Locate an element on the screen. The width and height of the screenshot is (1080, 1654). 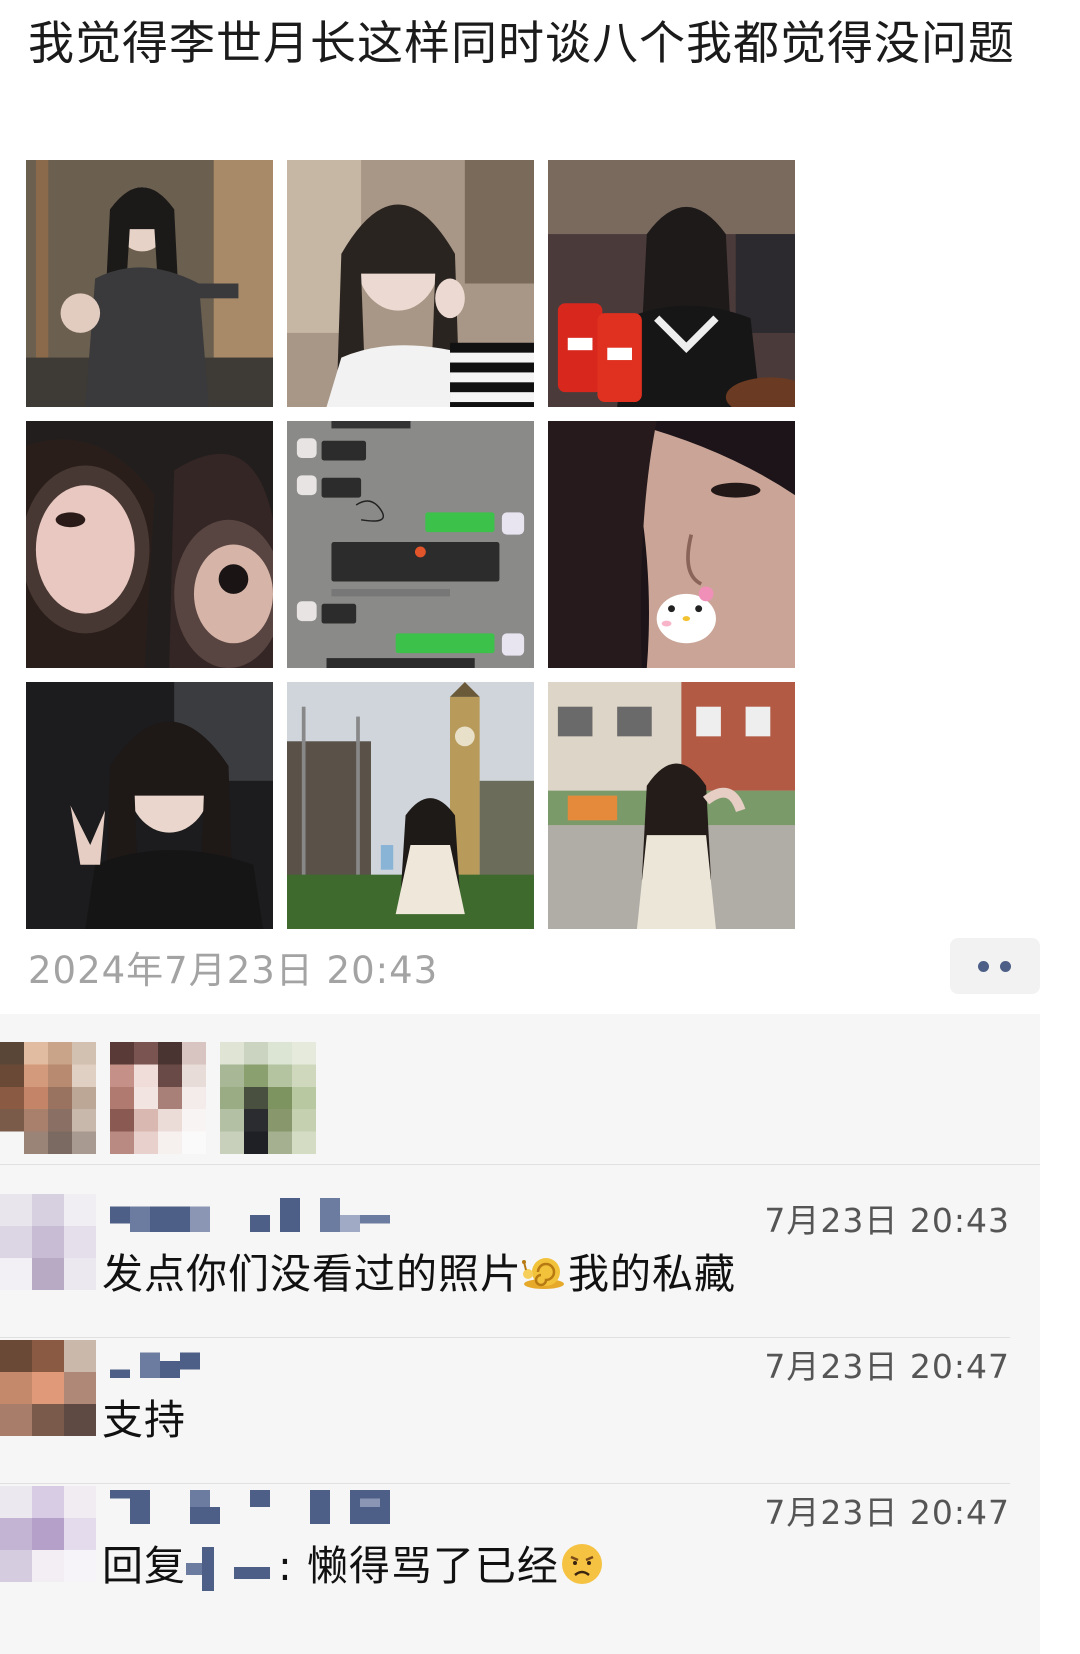
frowning-face-emoji is located at coordinates (582, 1569).